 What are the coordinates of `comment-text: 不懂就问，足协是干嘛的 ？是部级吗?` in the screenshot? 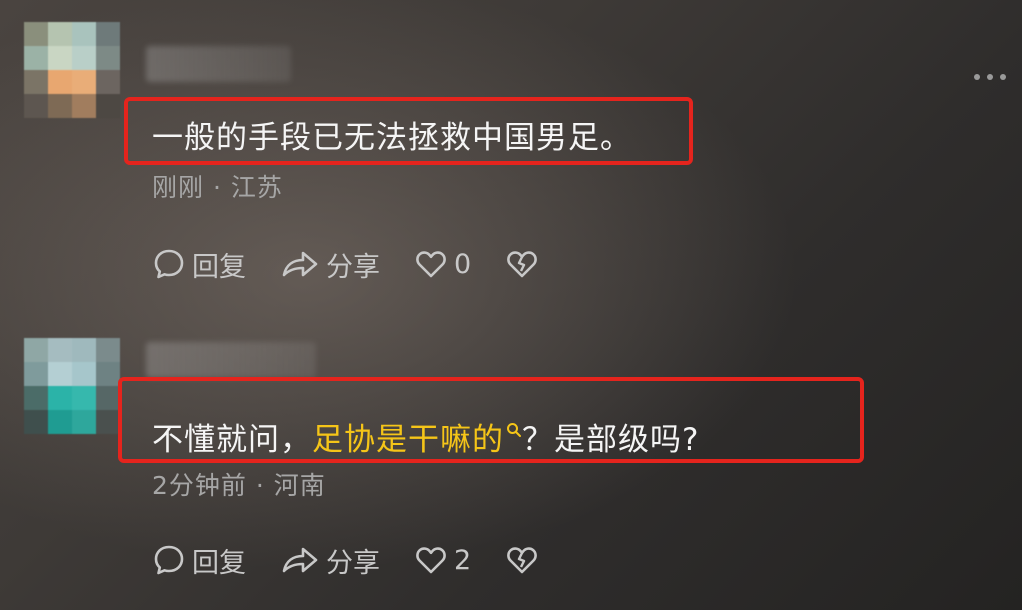 It's located at (425, 436).